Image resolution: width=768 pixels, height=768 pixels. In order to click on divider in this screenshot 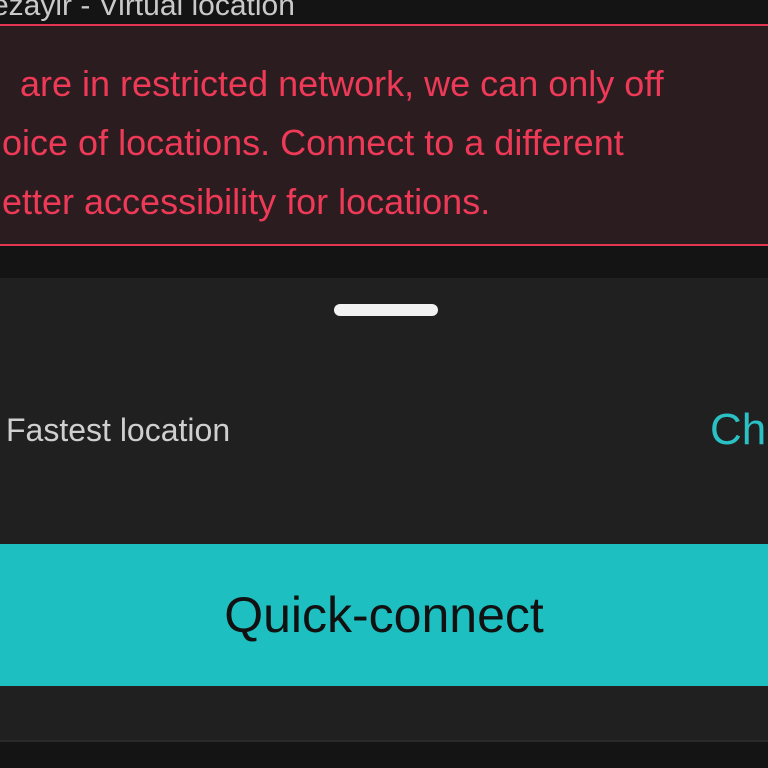, I will do `click(384, 263)`.